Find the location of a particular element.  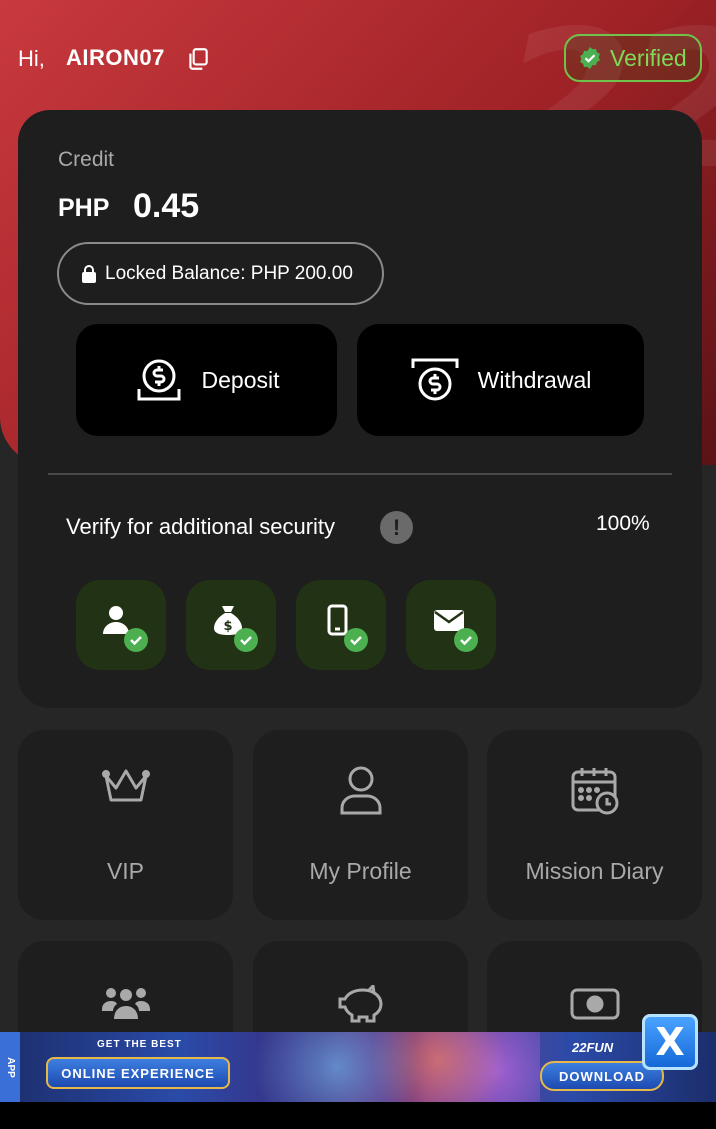

banner-brand: 22FUN is located at coordinates (593, 1047).